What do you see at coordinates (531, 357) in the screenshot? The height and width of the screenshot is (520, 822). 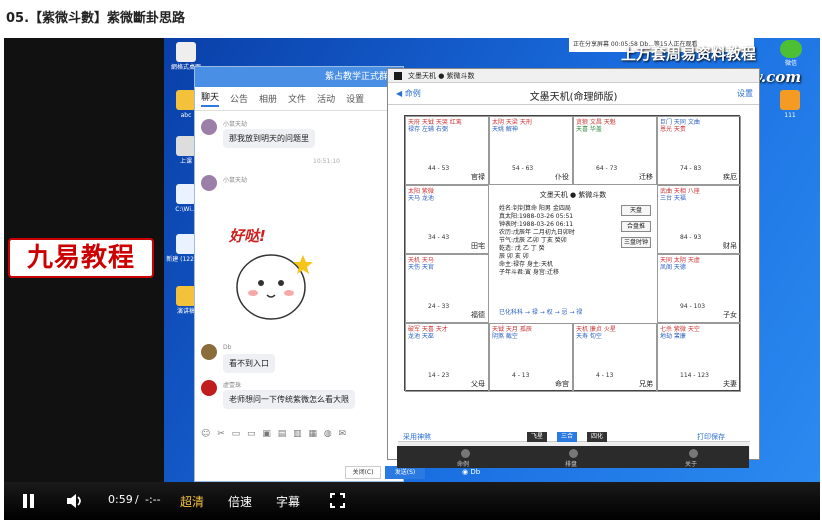 I see `palace-cell: 天钺 天月 孤辰 阴煞 截空 4 - 13 命宫` at bounding box center [531, 357].